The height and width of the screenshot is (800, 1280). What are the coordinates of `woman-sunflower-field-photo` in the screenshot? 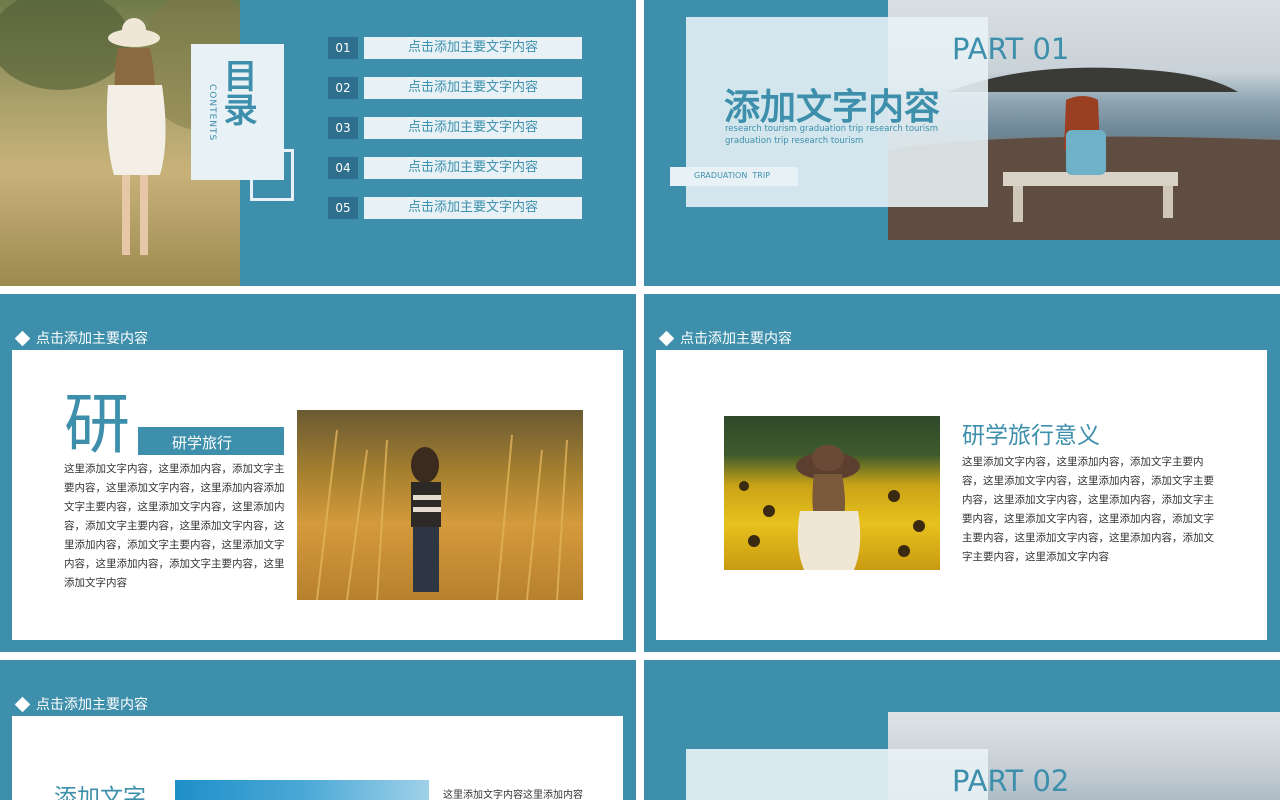 It's located at (832, 493).